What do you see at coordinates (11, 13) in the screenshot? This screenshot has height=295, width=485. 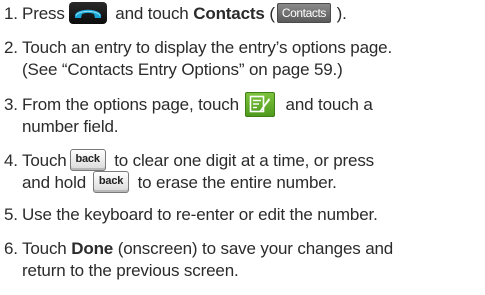 I see `step-number: 1.` at bounding box center [11, 13].